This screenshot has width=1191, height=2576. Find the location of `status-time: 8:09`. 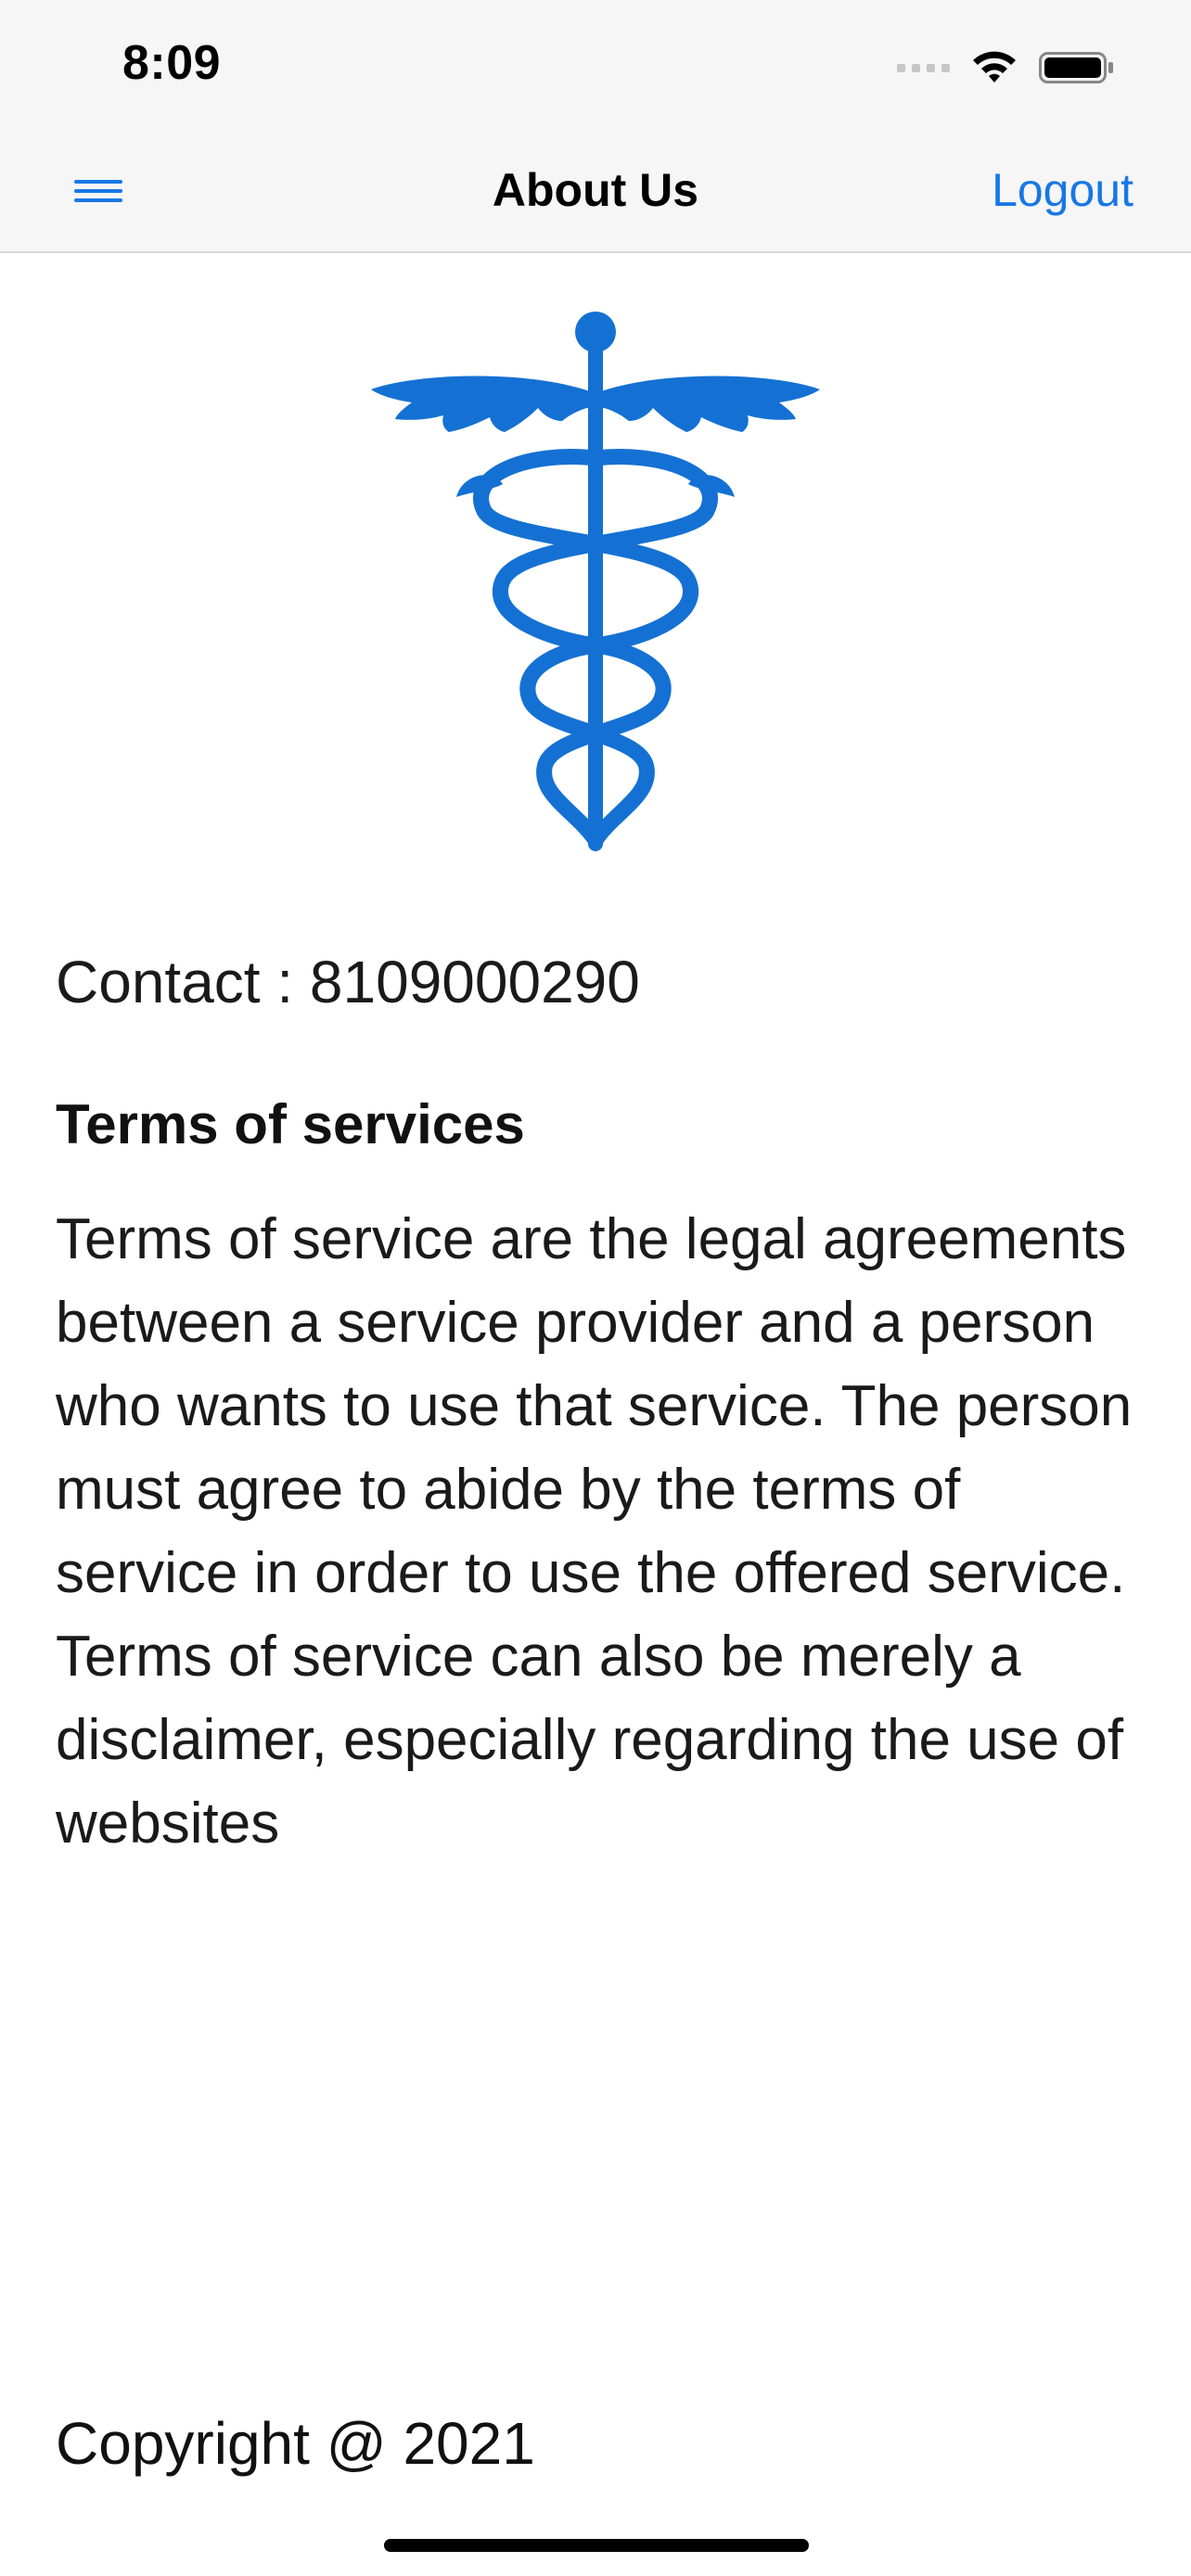

status-time: 8:09 is located at coordinates (172, 63).